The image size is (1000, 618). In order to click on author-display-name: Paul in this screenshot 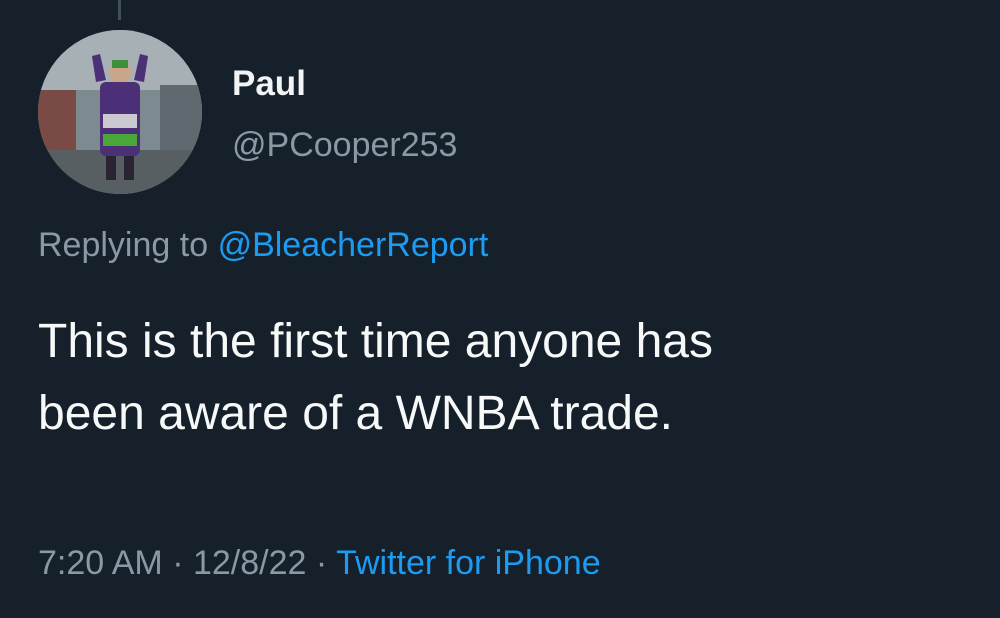, I will do `click(269, 83)`.